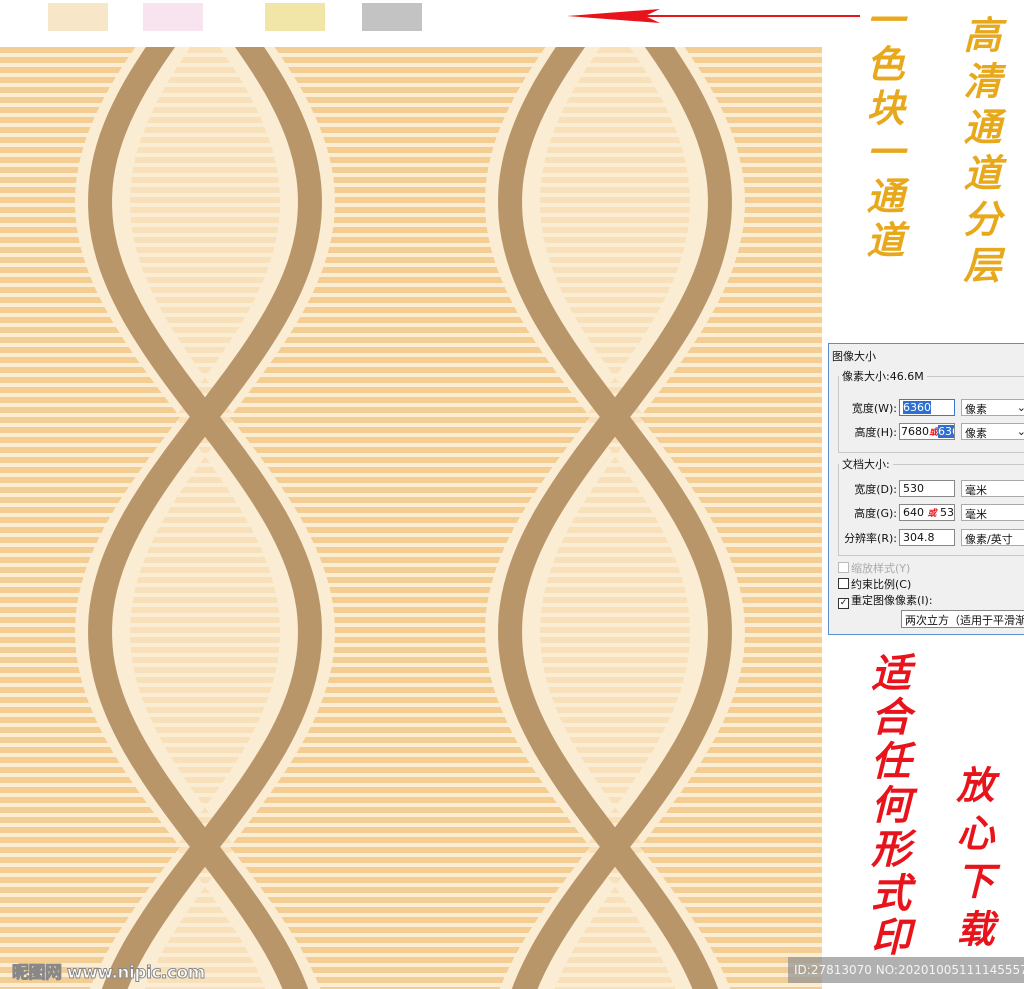 This screenshot has width=1024, height=989. What do you see at coordinates (870, 538) in the screenshot?
I see `resolution-label: 分辨率(R):` at bounding box center [870, 538].